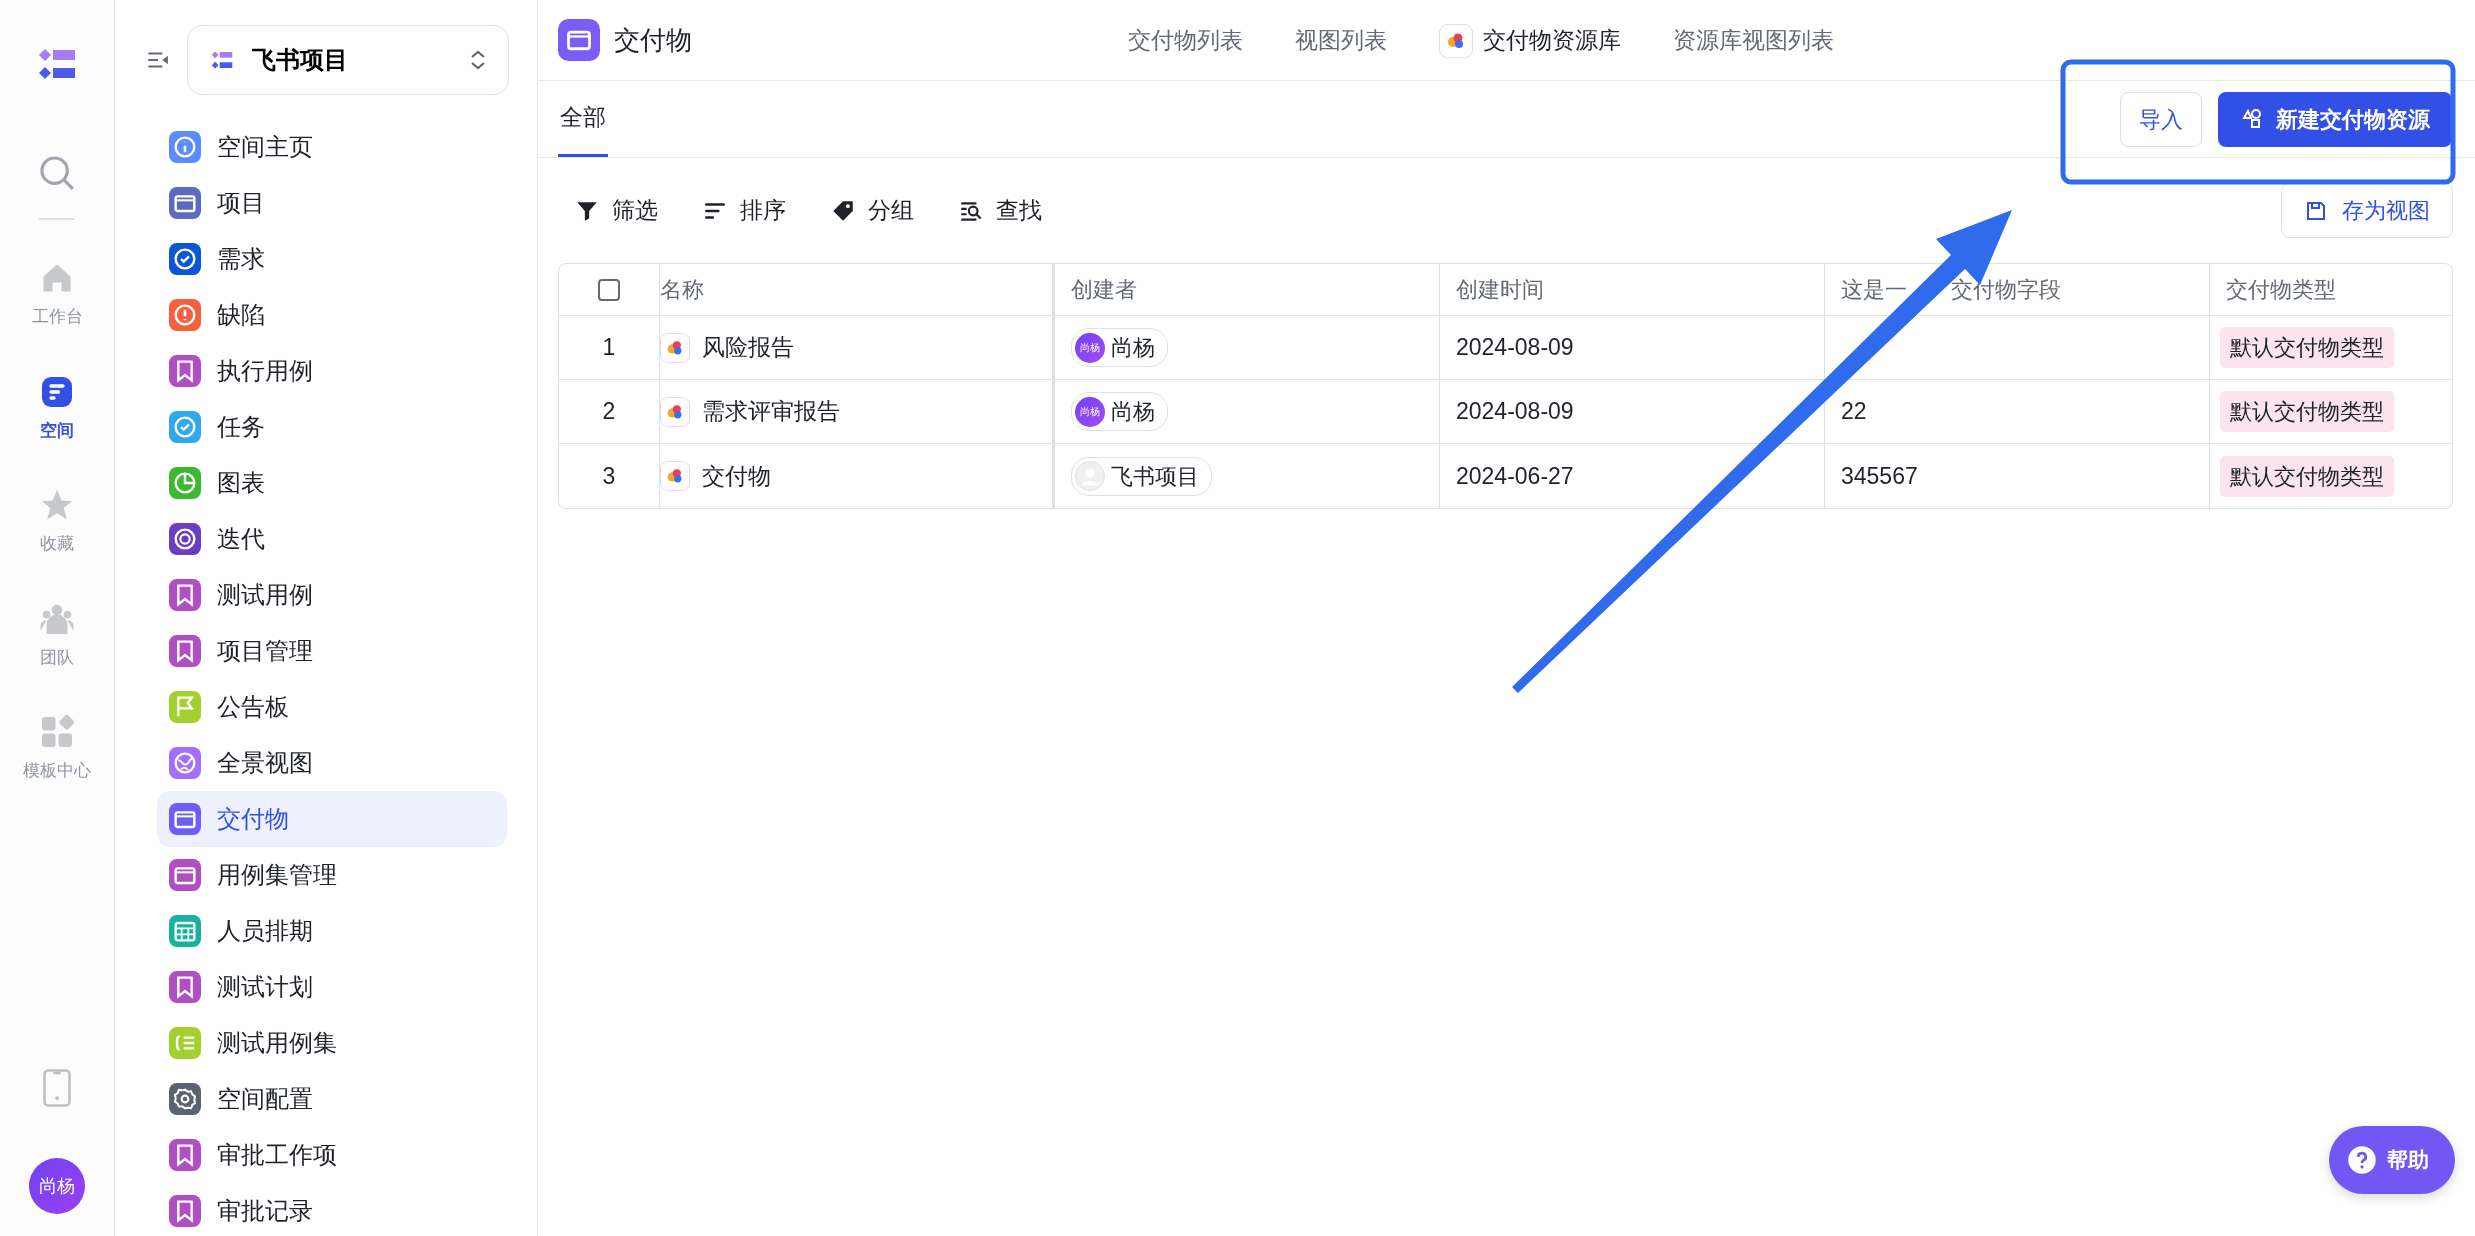 This screenshot has width=2475, height=1236. I want to click on nav-item: 迭代, so click(332, 539).